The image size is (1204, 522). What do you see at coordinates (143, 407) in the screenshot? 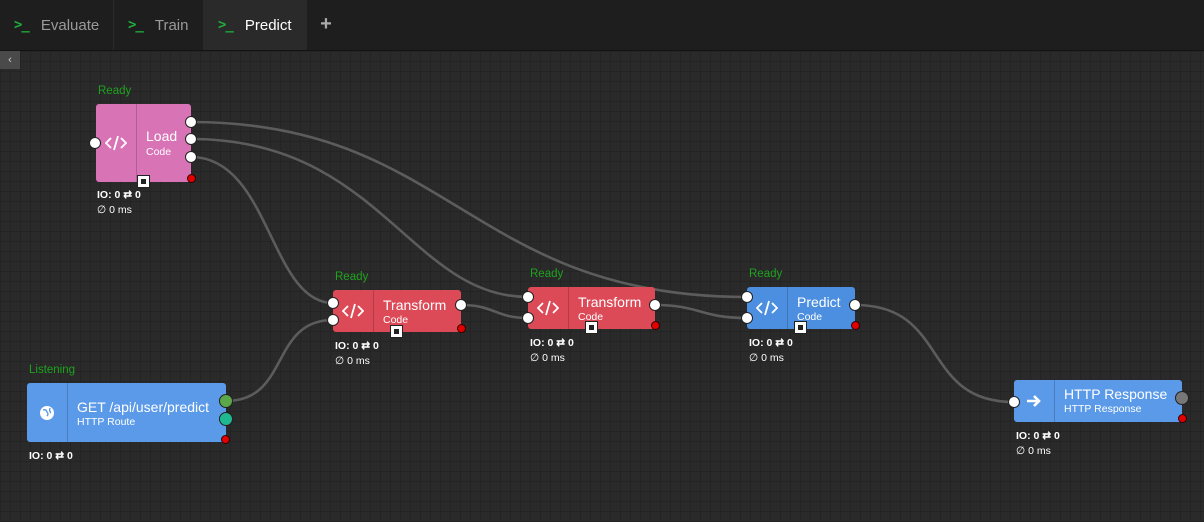
I see `node-title: GET /api/user/predict` at bounding box center [143, 407].